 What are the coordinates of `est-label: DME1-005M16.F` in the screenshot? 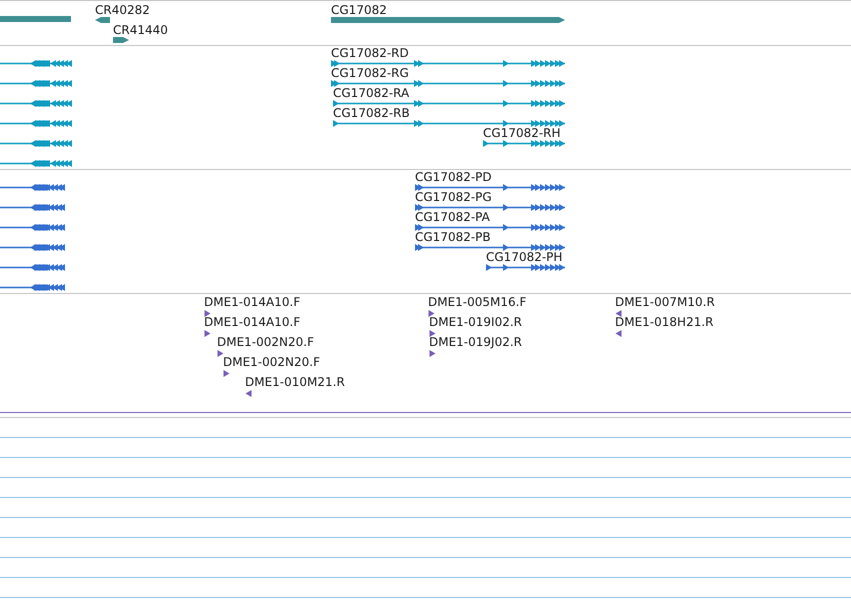 It's located at (477, 302).